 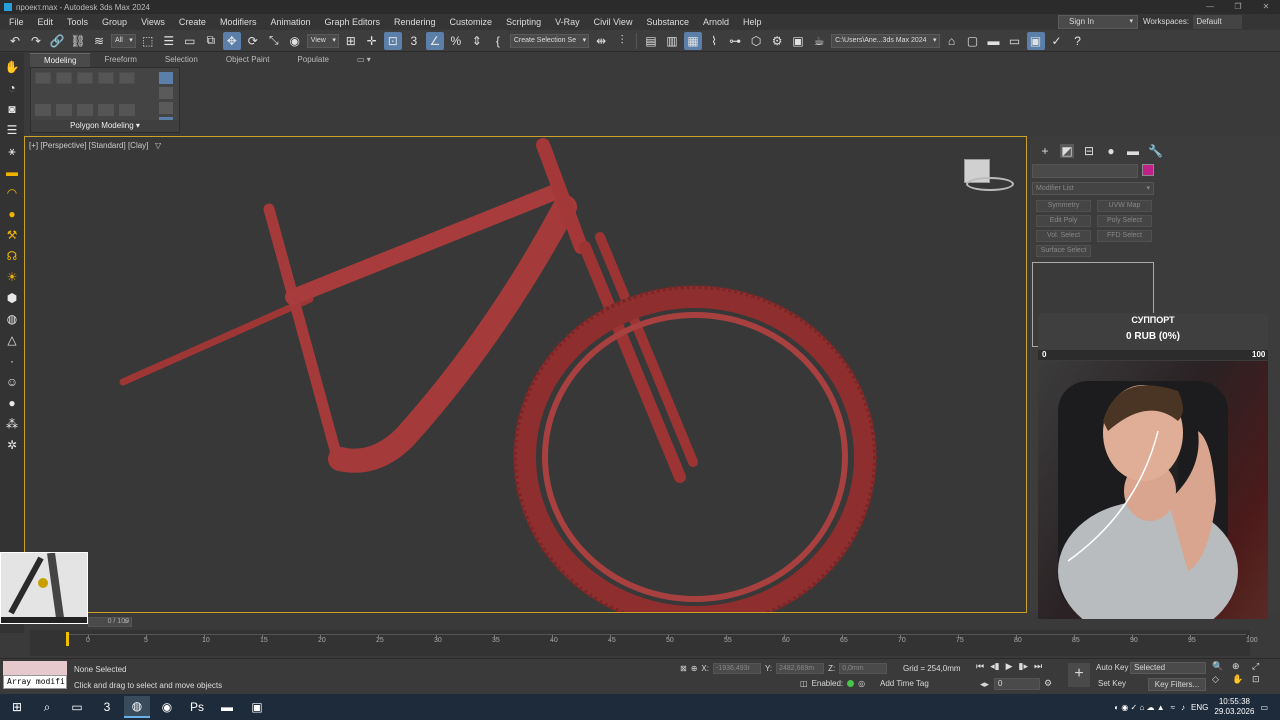 What do you see at coordinates (123, 40) in the screenshot?
I see `selection-filter-dropdown: All` at bounding box center [123, 40].